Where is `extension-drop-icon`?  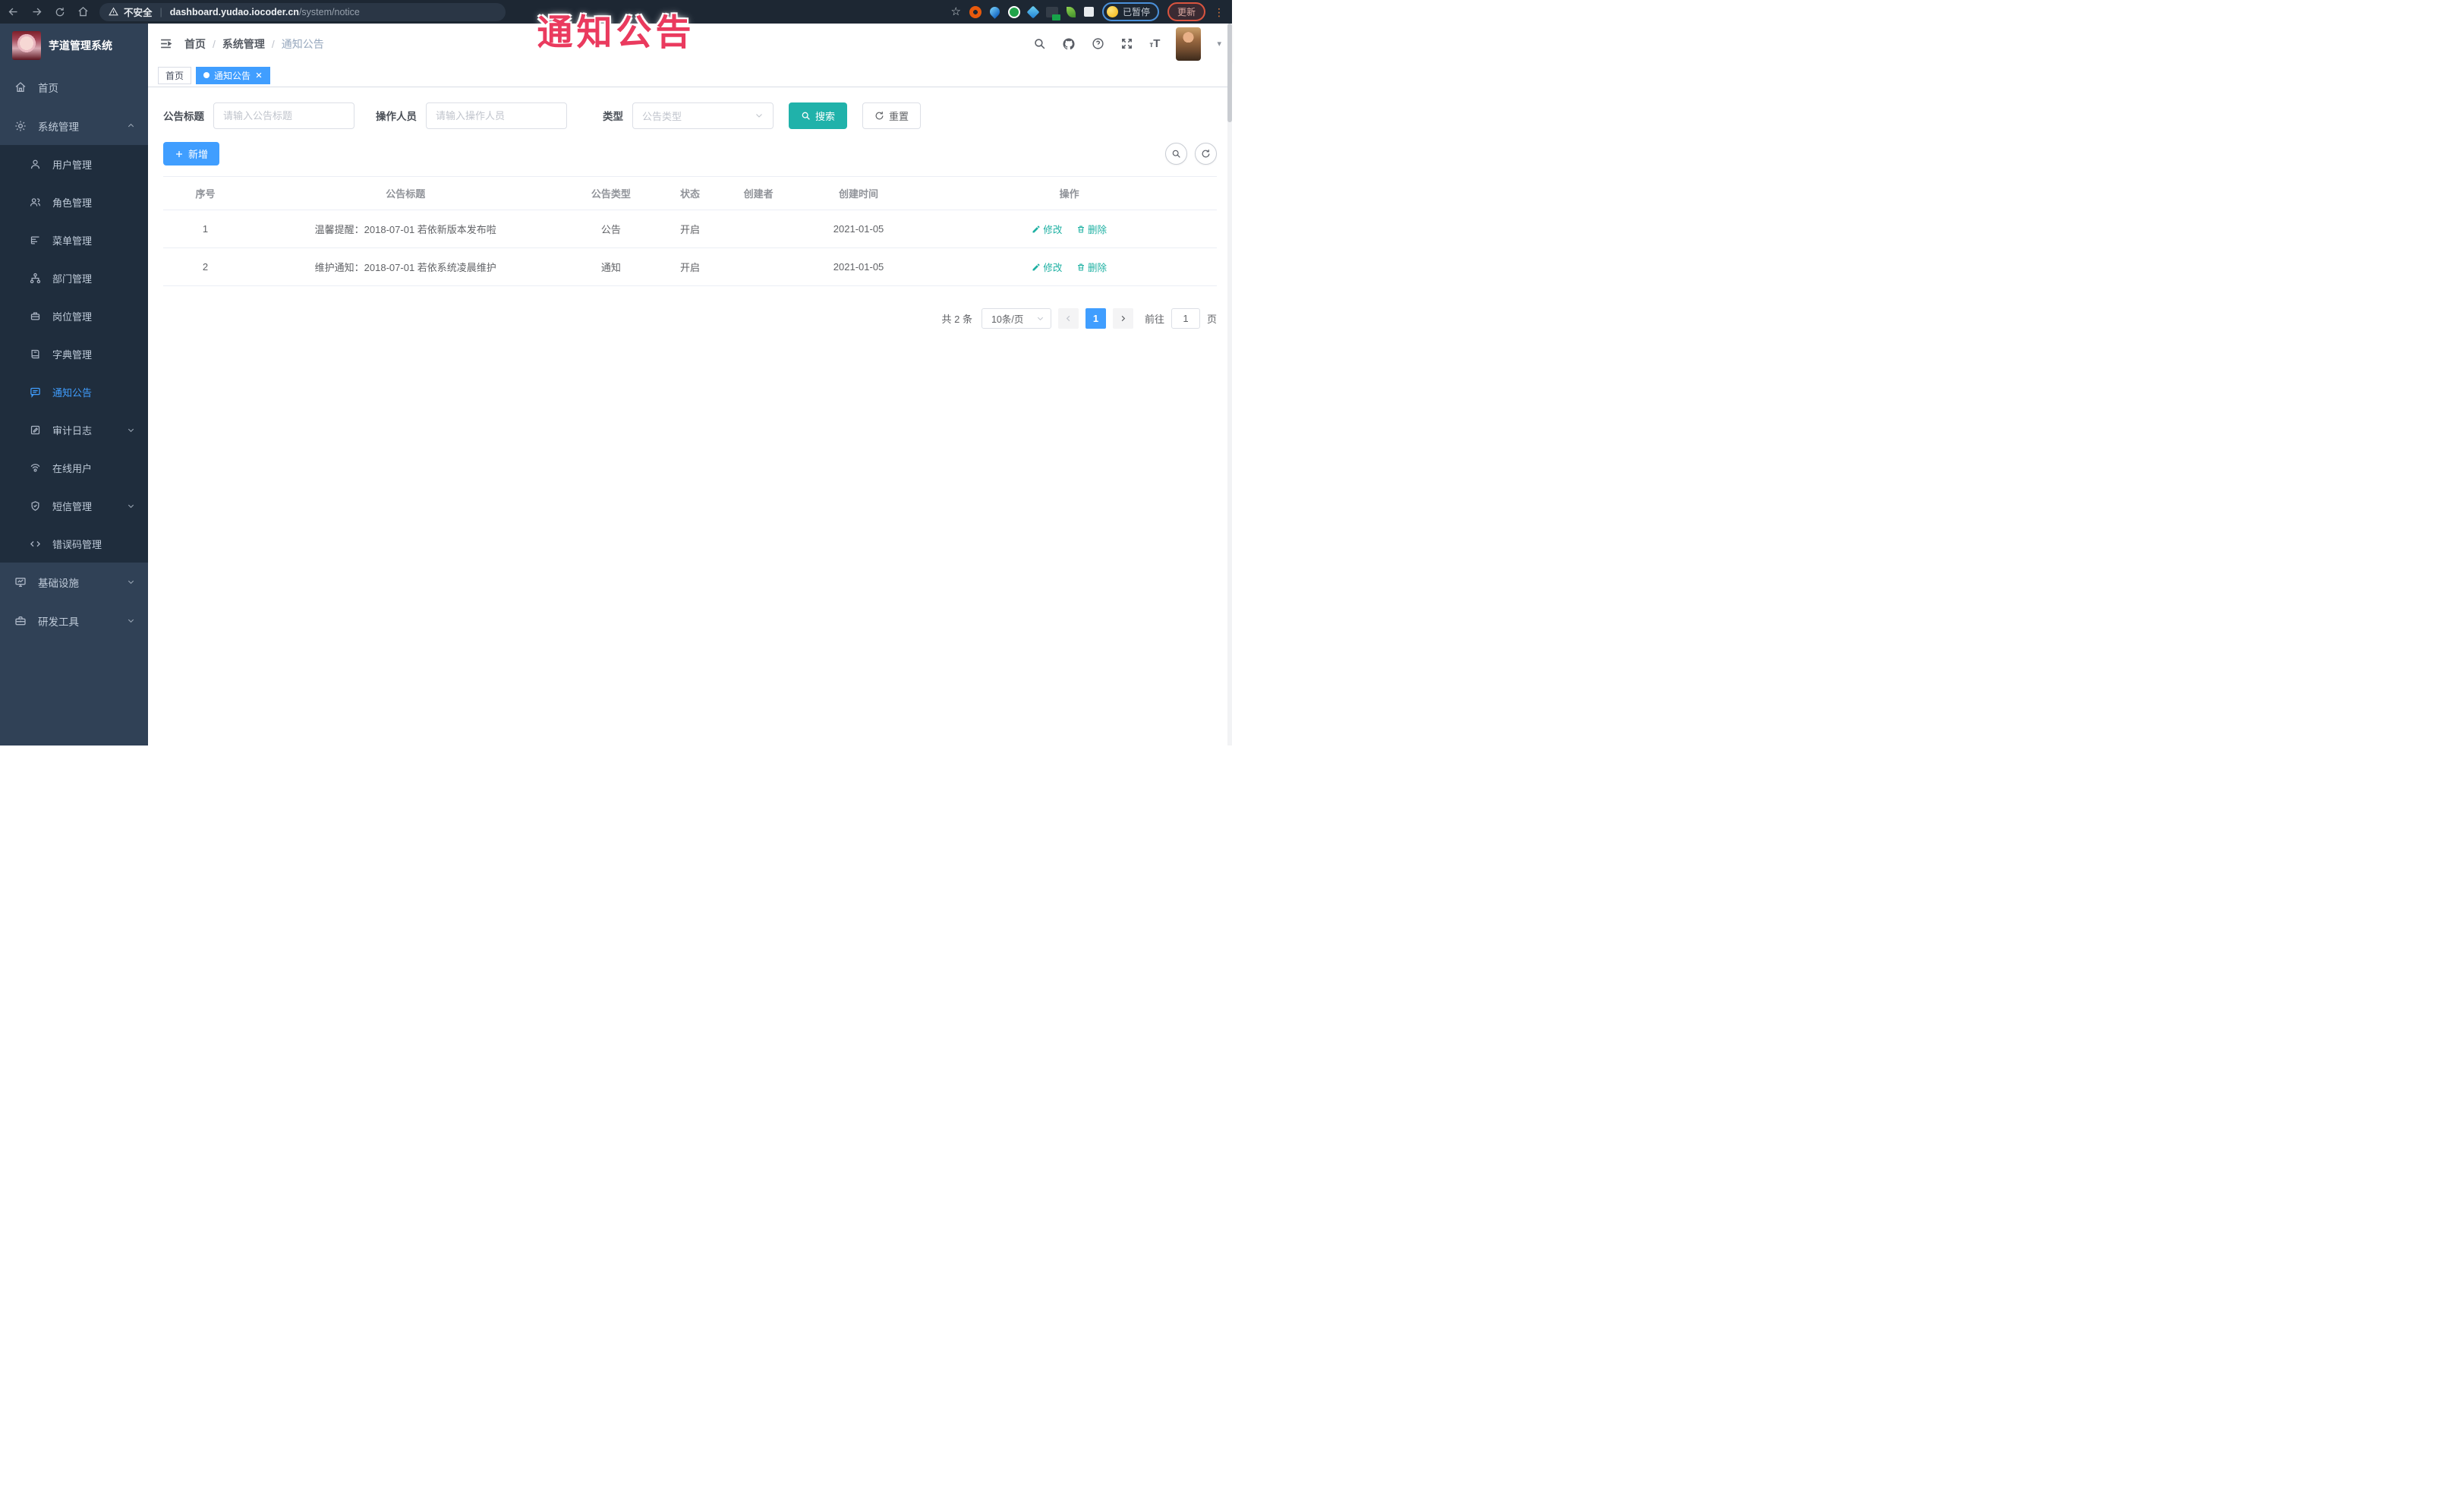
extension-drop-icon is located at coordinates (995, 12).